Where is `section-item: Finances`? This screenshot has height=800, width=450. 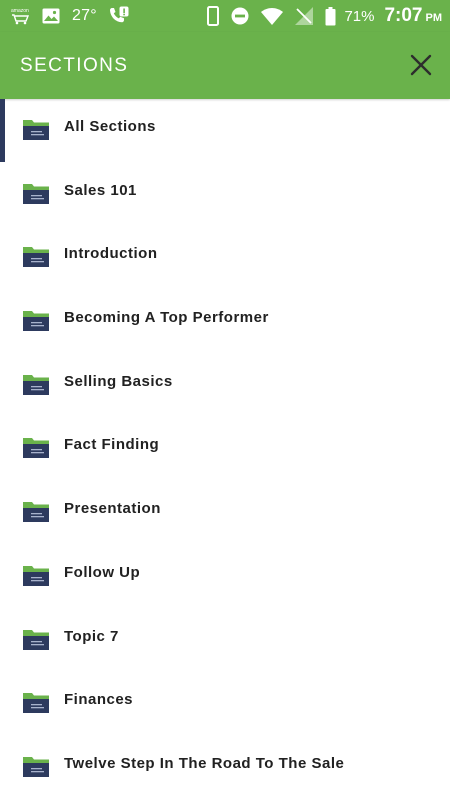
section-item: Finances is located at coordinates (225, 704).